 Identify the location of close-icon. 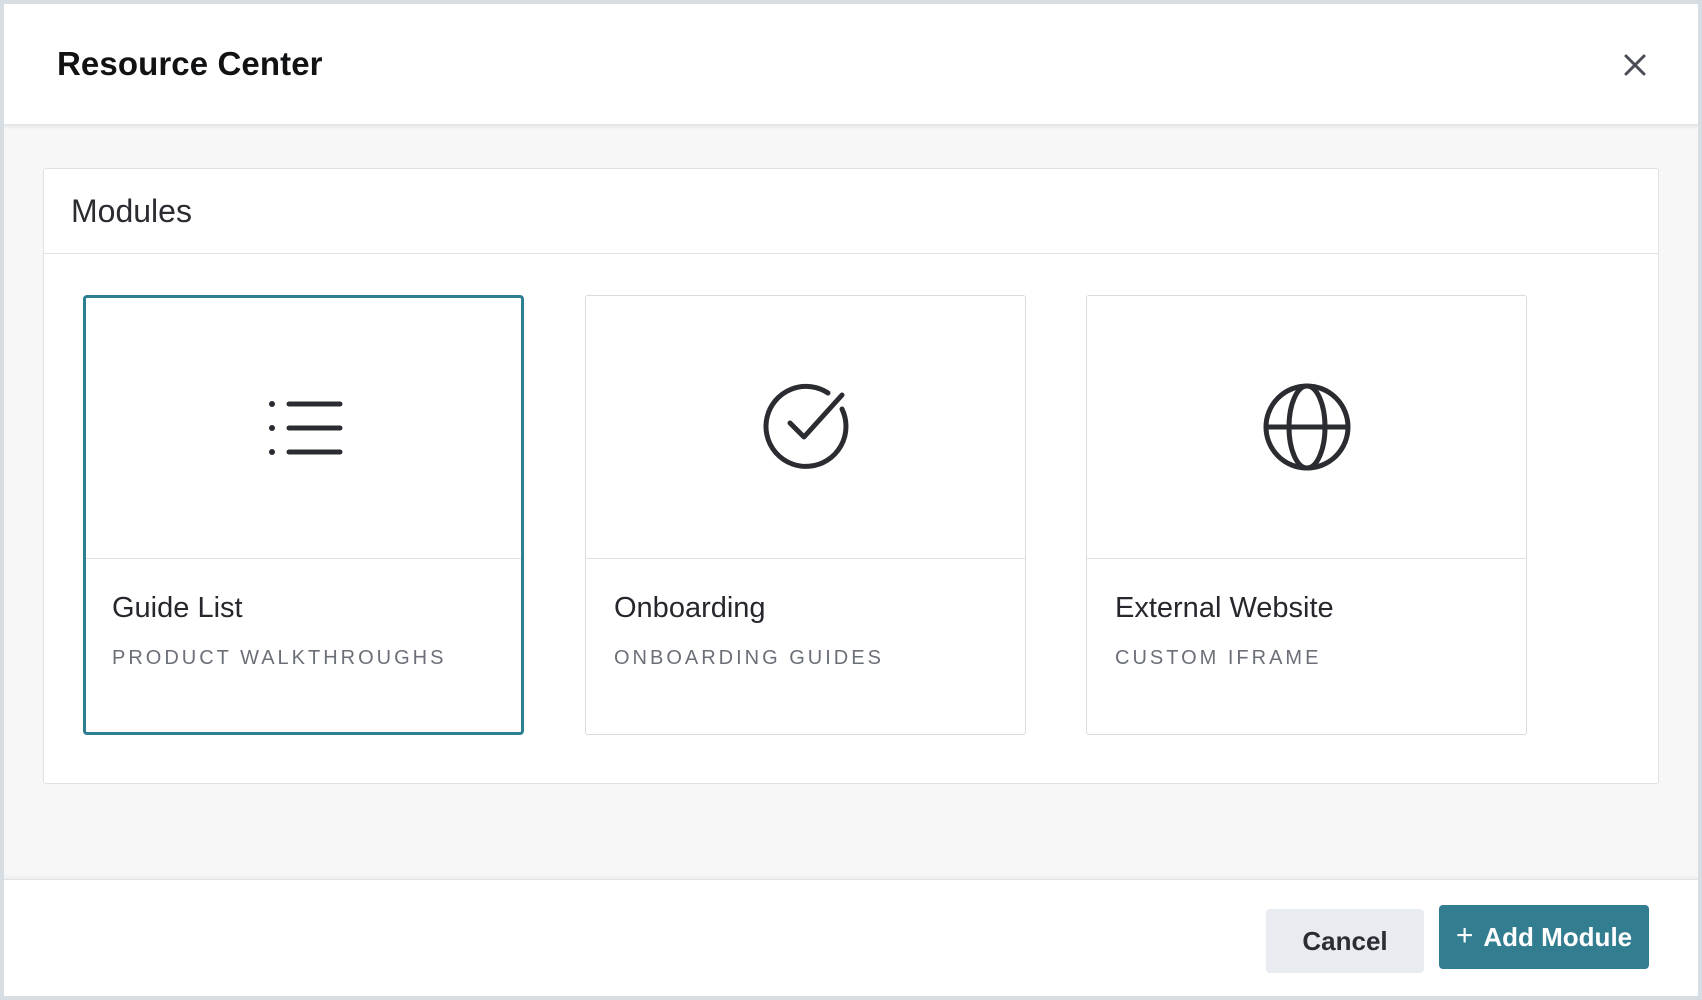
(1635, 65).